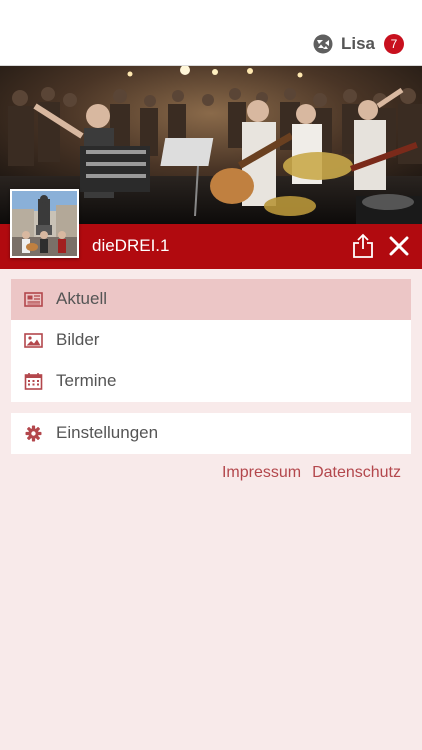 The image size is (422, 750). What do you see at coordinates (78, 339) in the screenshot?
I see `menu-label-bilder: Bilder` at bounding box center [78, 339].